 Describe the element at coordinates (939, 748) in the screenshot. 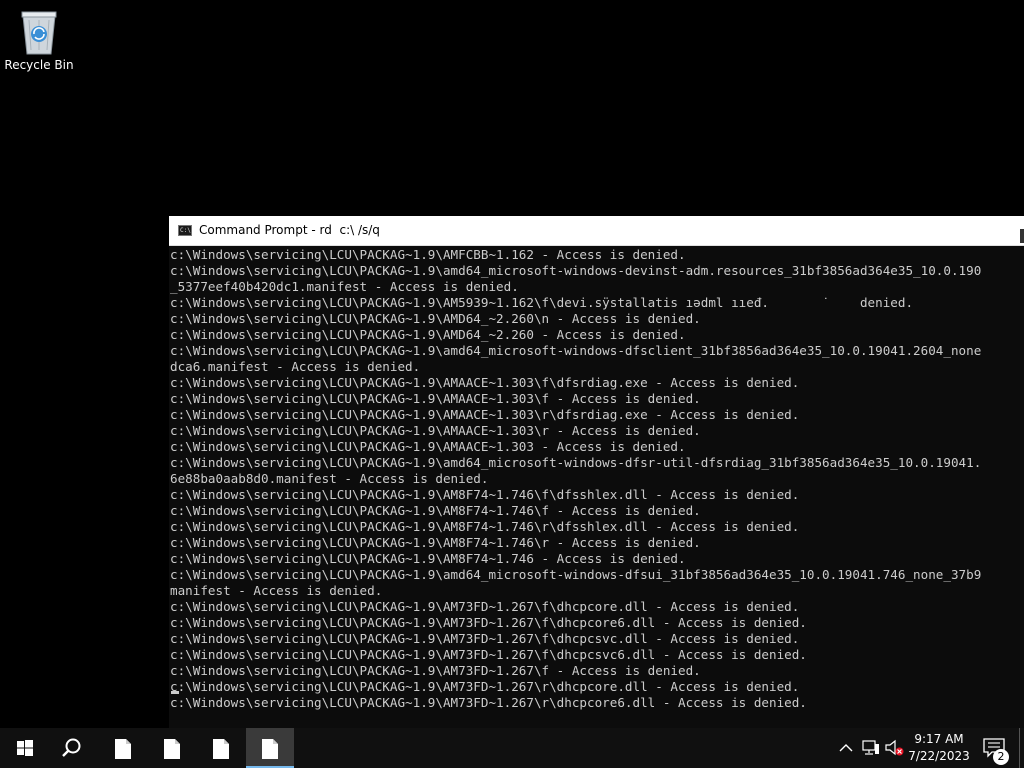

I see `clock: 9:17 AM 7/22/2023` at that location.